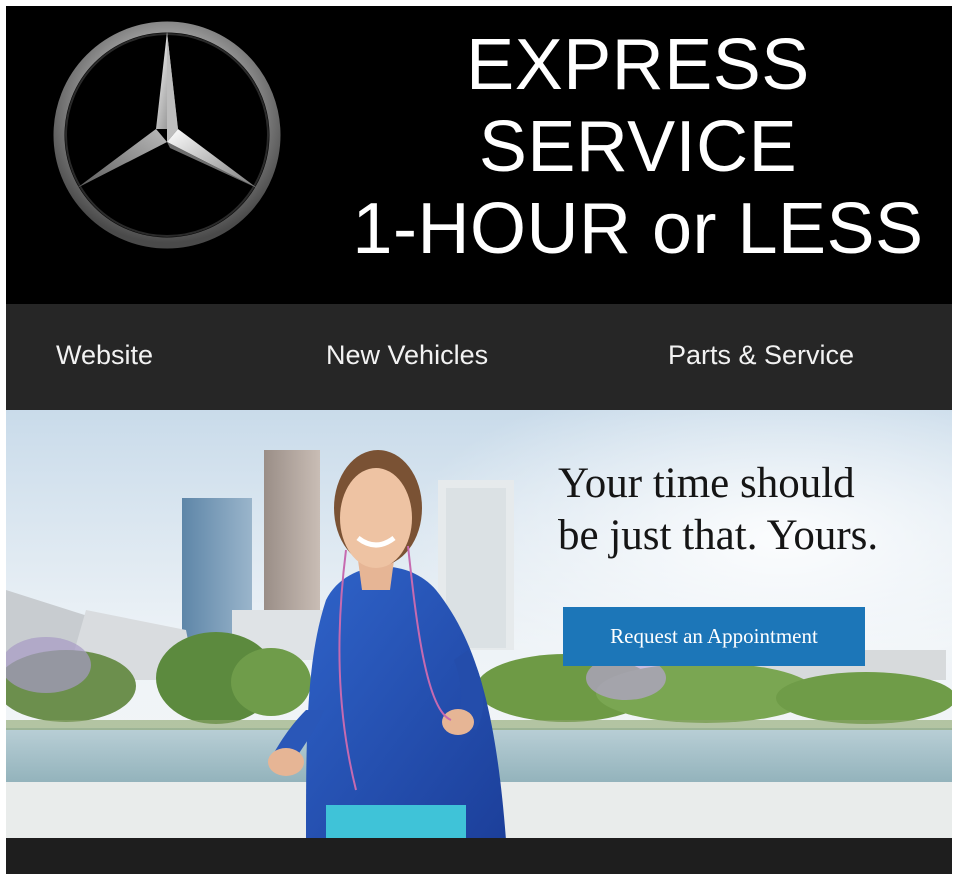  I want to click on headline-line-2: SERVICE, so click(638, 147).